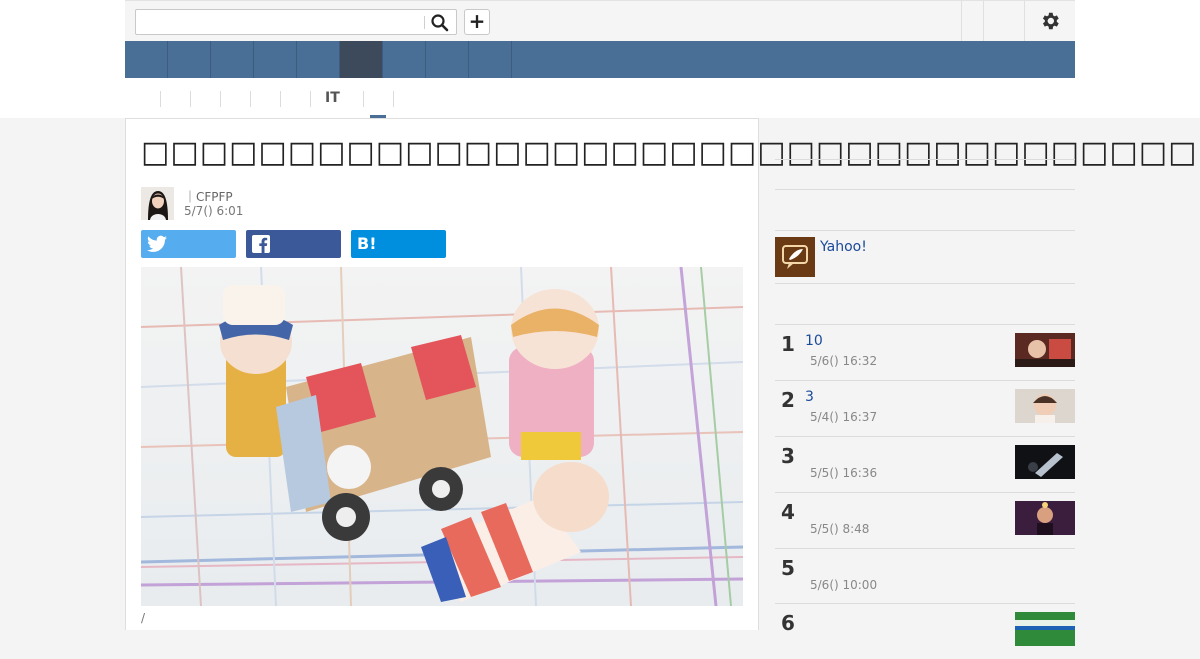 This screenshot has height=659, width=1200. I want to click on article-title: □□□□□□□□□□□□□□□□□□□□□□□□□□□□□□□□□□□□□□, so click(670, 152).